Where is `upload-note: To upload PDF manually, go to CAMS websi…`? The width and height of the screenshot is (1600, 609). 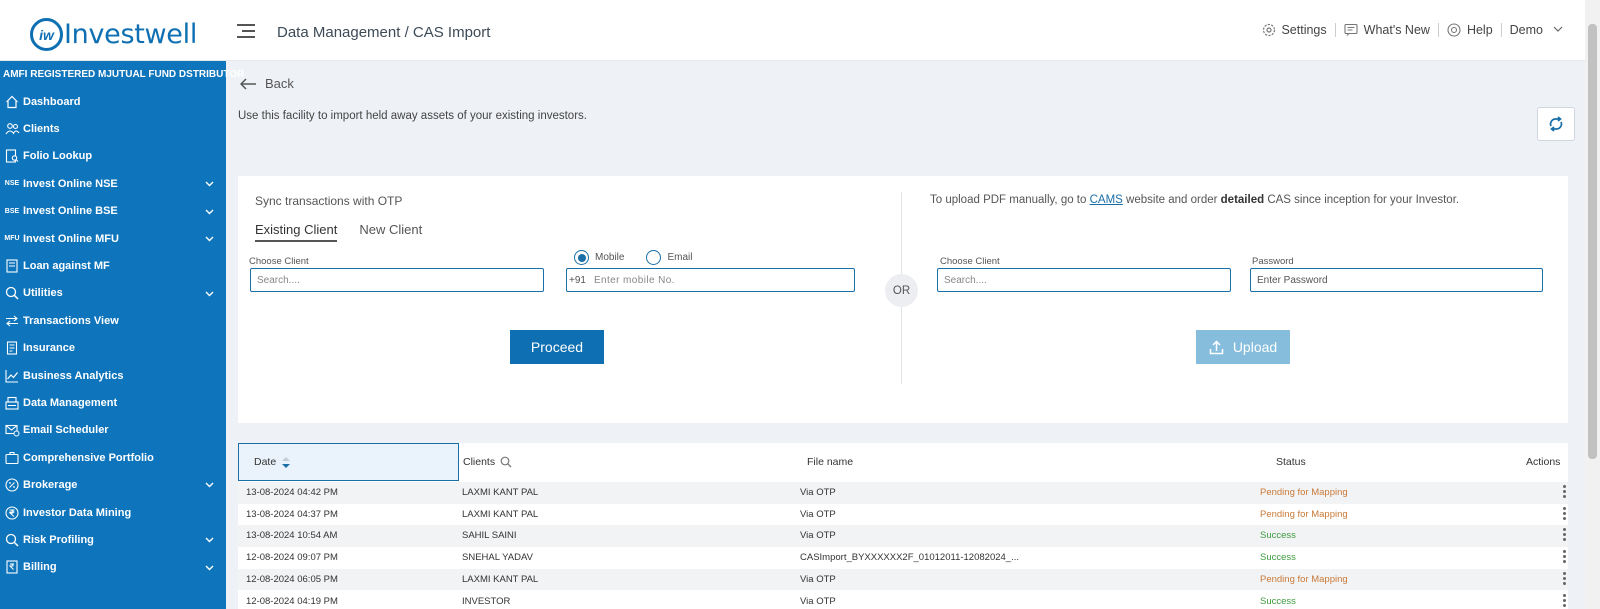
upload-note: To upload PDF manually, go to CAMS websi… is located at coordinates (1194, 200).